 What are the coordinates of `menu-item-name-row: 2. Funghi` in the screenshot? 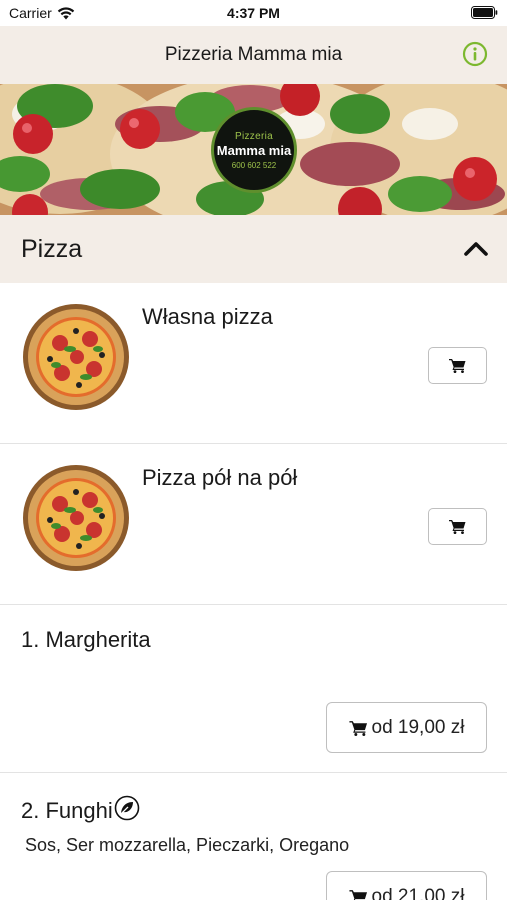 It's located at (80, 809).